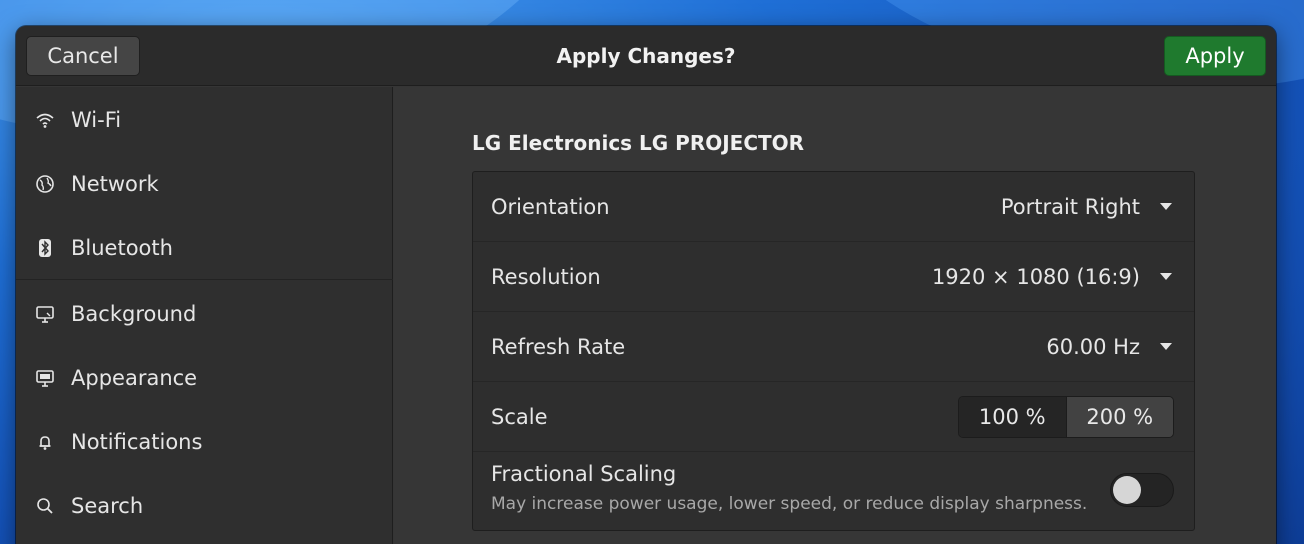 This screenshot has width=1304, height=544. Describe the element at coordinates (45, 184) in the screenshot. I see `globe-icon` at that location.